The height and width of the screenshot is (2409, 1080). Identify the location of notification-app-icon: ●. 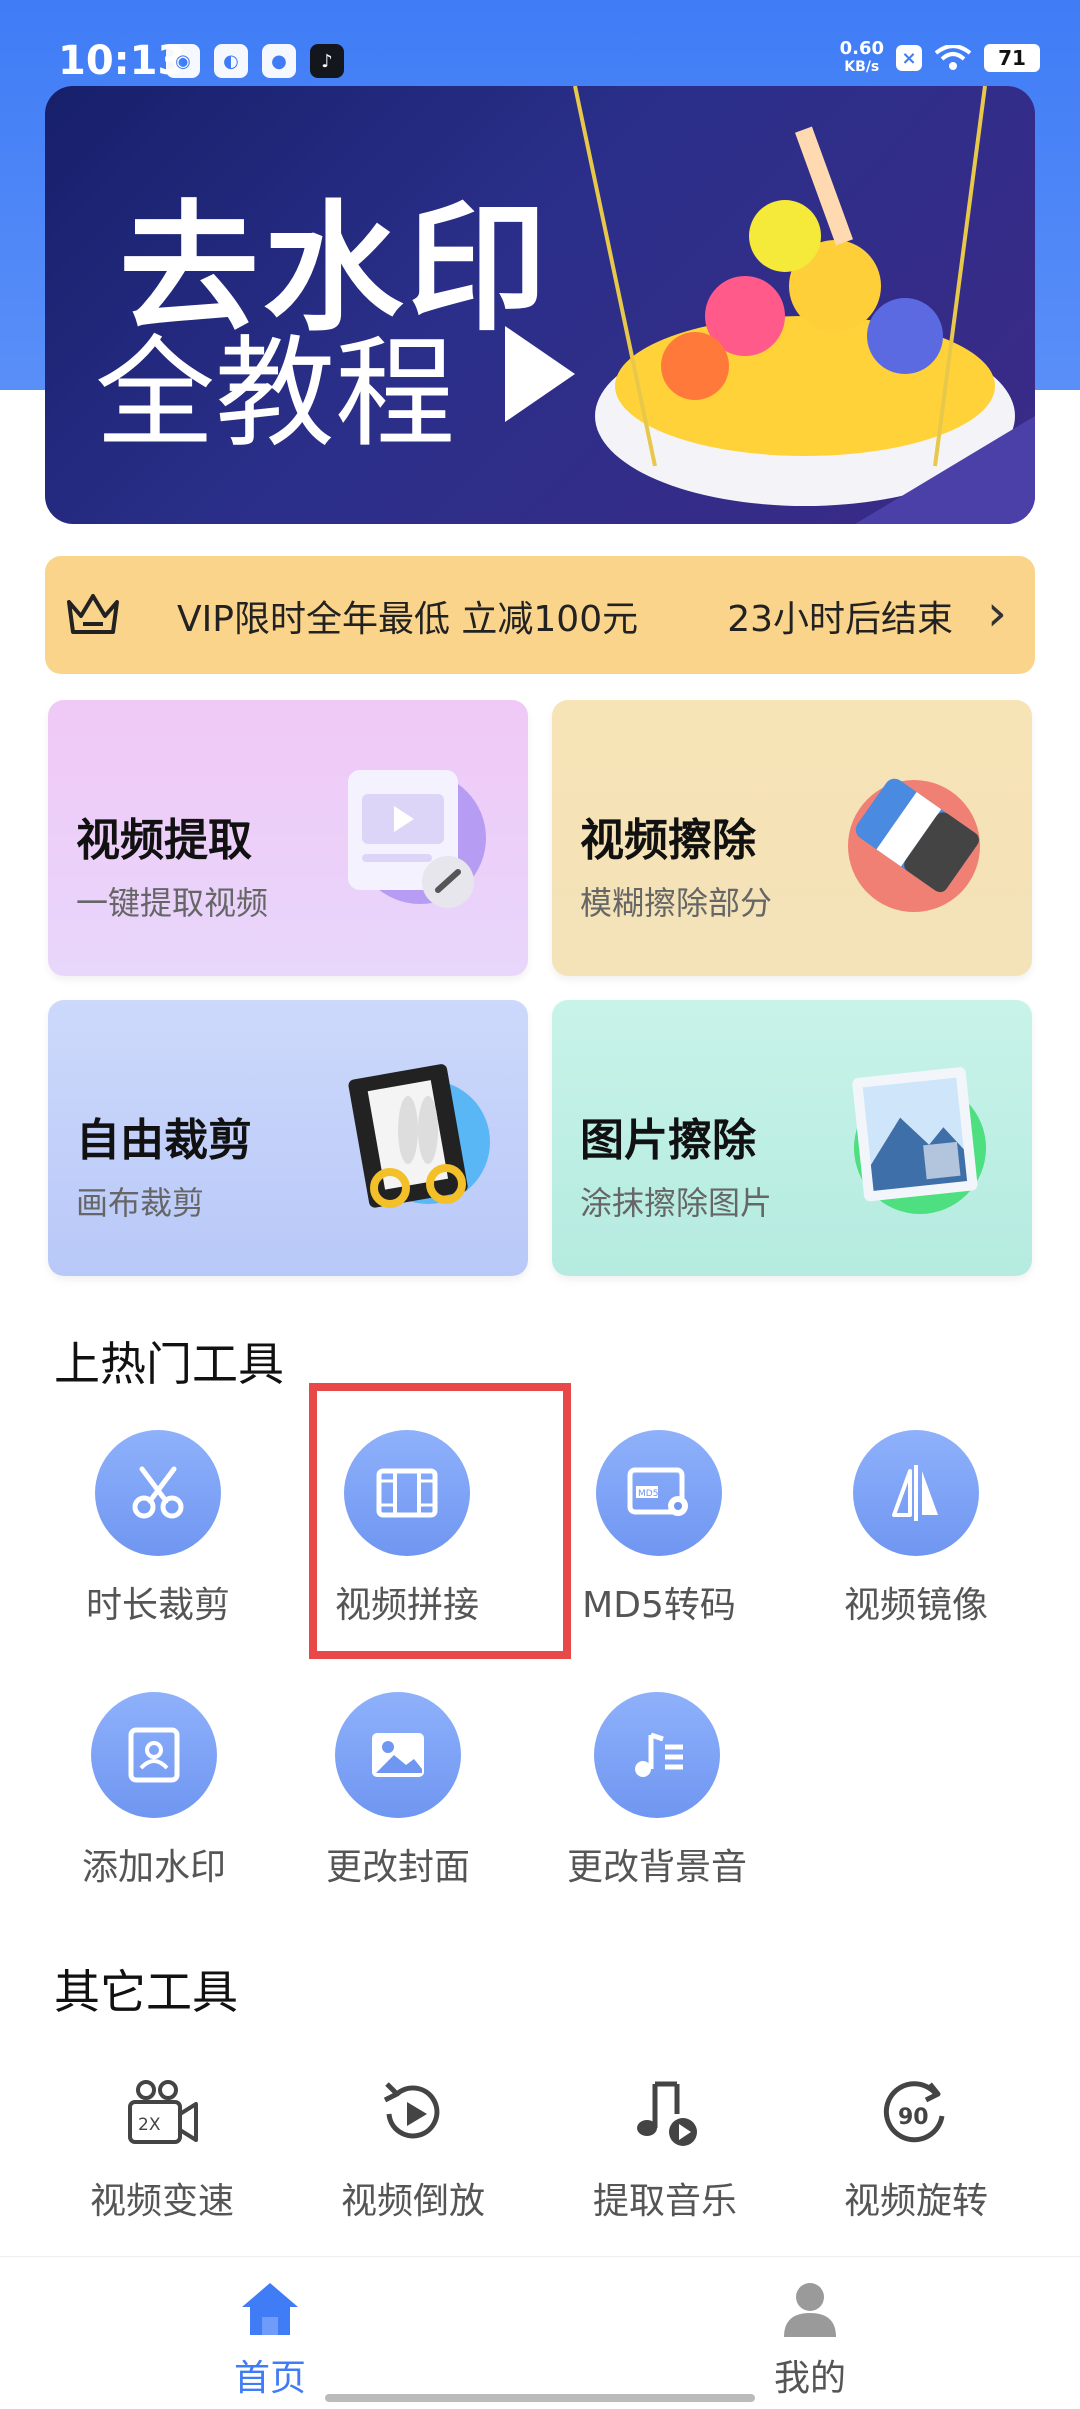
(279, 61).